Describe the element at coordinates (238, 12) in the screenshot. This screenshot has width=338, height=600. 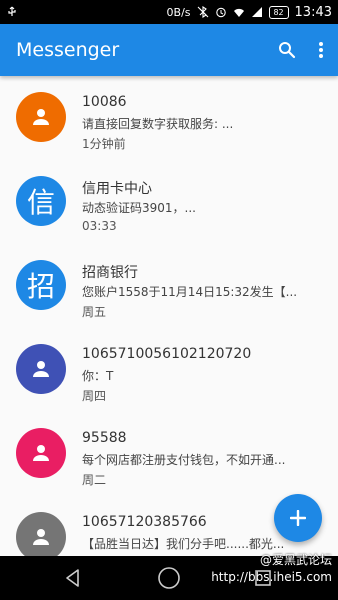
I see `wifi-icon` at that location.